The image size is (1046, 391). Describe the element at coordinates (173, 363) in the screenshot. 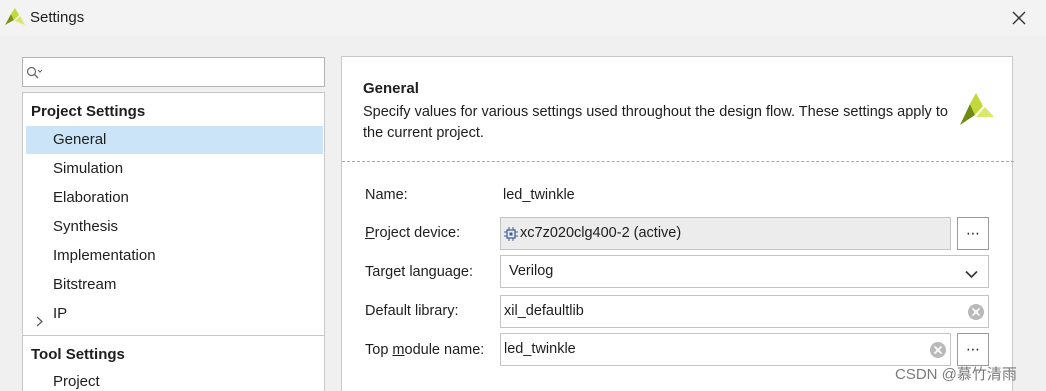

I see `tool-settings-tree: Tool Settings Project` at that location.